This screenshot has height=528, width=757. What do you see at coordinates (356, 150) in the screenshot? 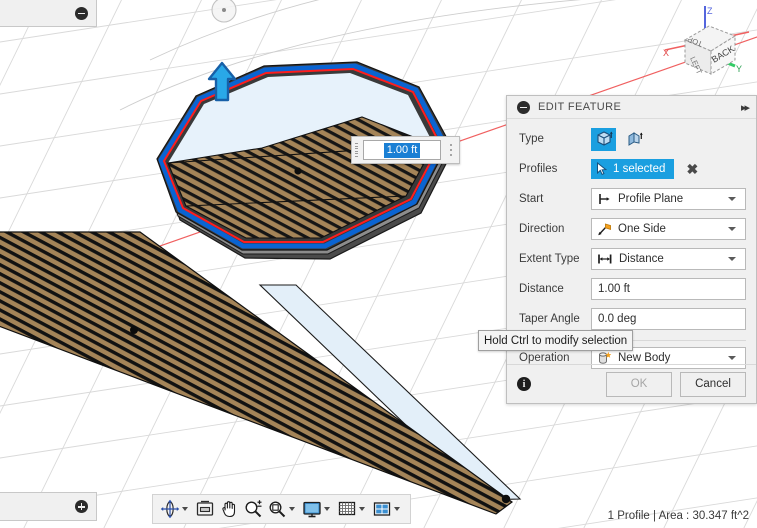
I see `drag-grip-icon` at bounding box center [356, 150].